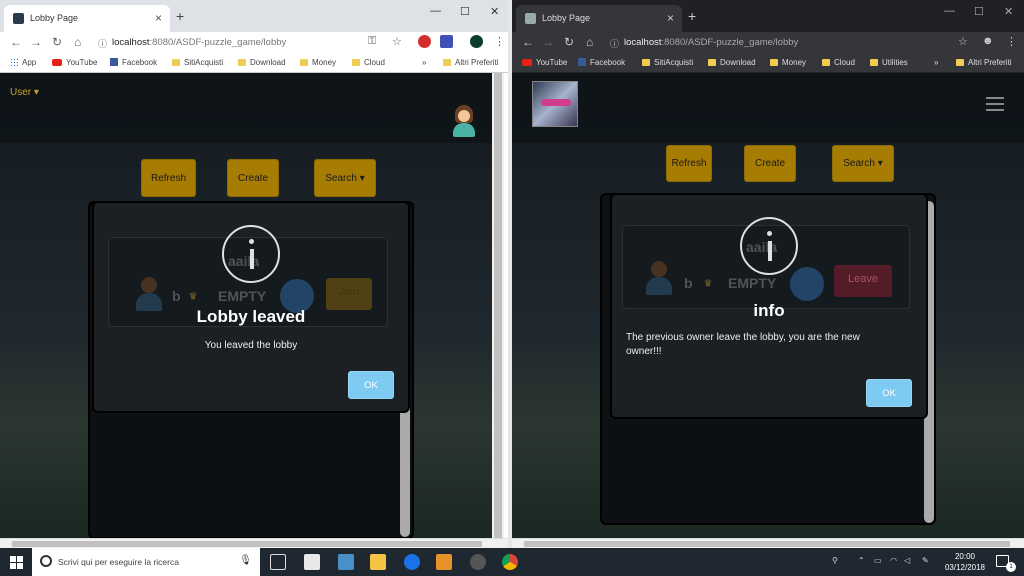 The image size is (1024, 576). Describe the element at coordinates (555, 104) in the screenshot. I see `cat-logo-icon` at that location.